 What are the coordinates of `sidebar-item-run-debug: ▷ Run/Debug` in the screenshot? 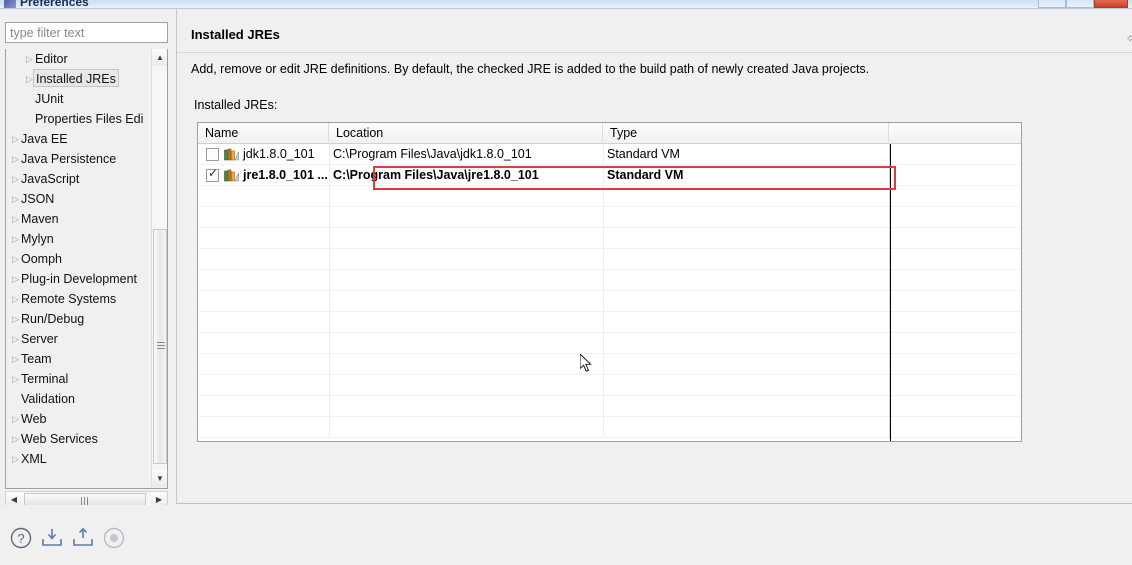 It's located at (79, 319).